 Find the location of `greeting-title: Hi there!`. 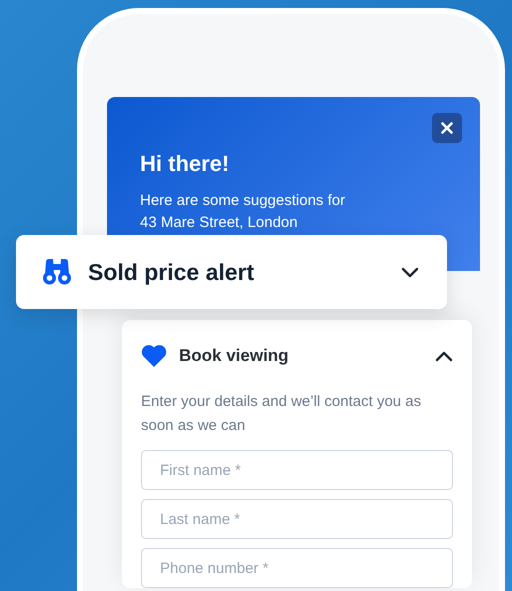

greeting-title: Hi there! is located at coordinates (185, 164).